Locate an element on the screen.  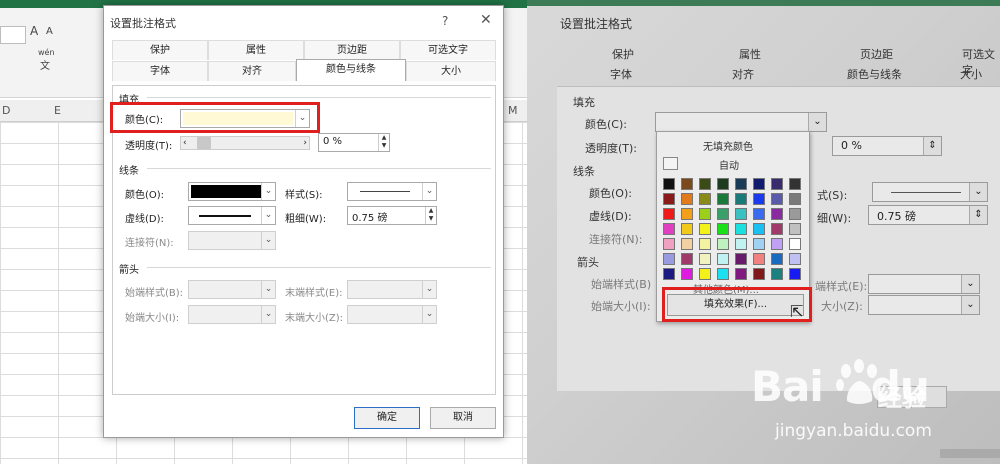
column-header-d: D is located at coordinates (6, 110).